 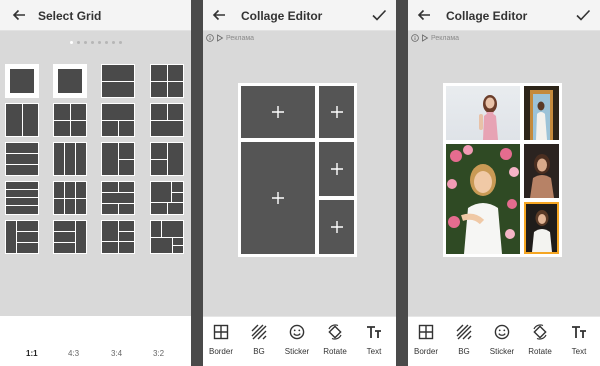 I want to click on tool-label: BG, so click(x=259, y=351).